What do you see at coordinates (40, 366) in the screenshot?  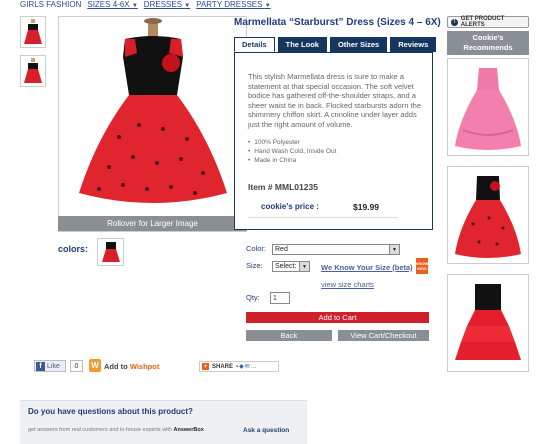 I see `facebook-icon: f` at bounding box center [40, 366].